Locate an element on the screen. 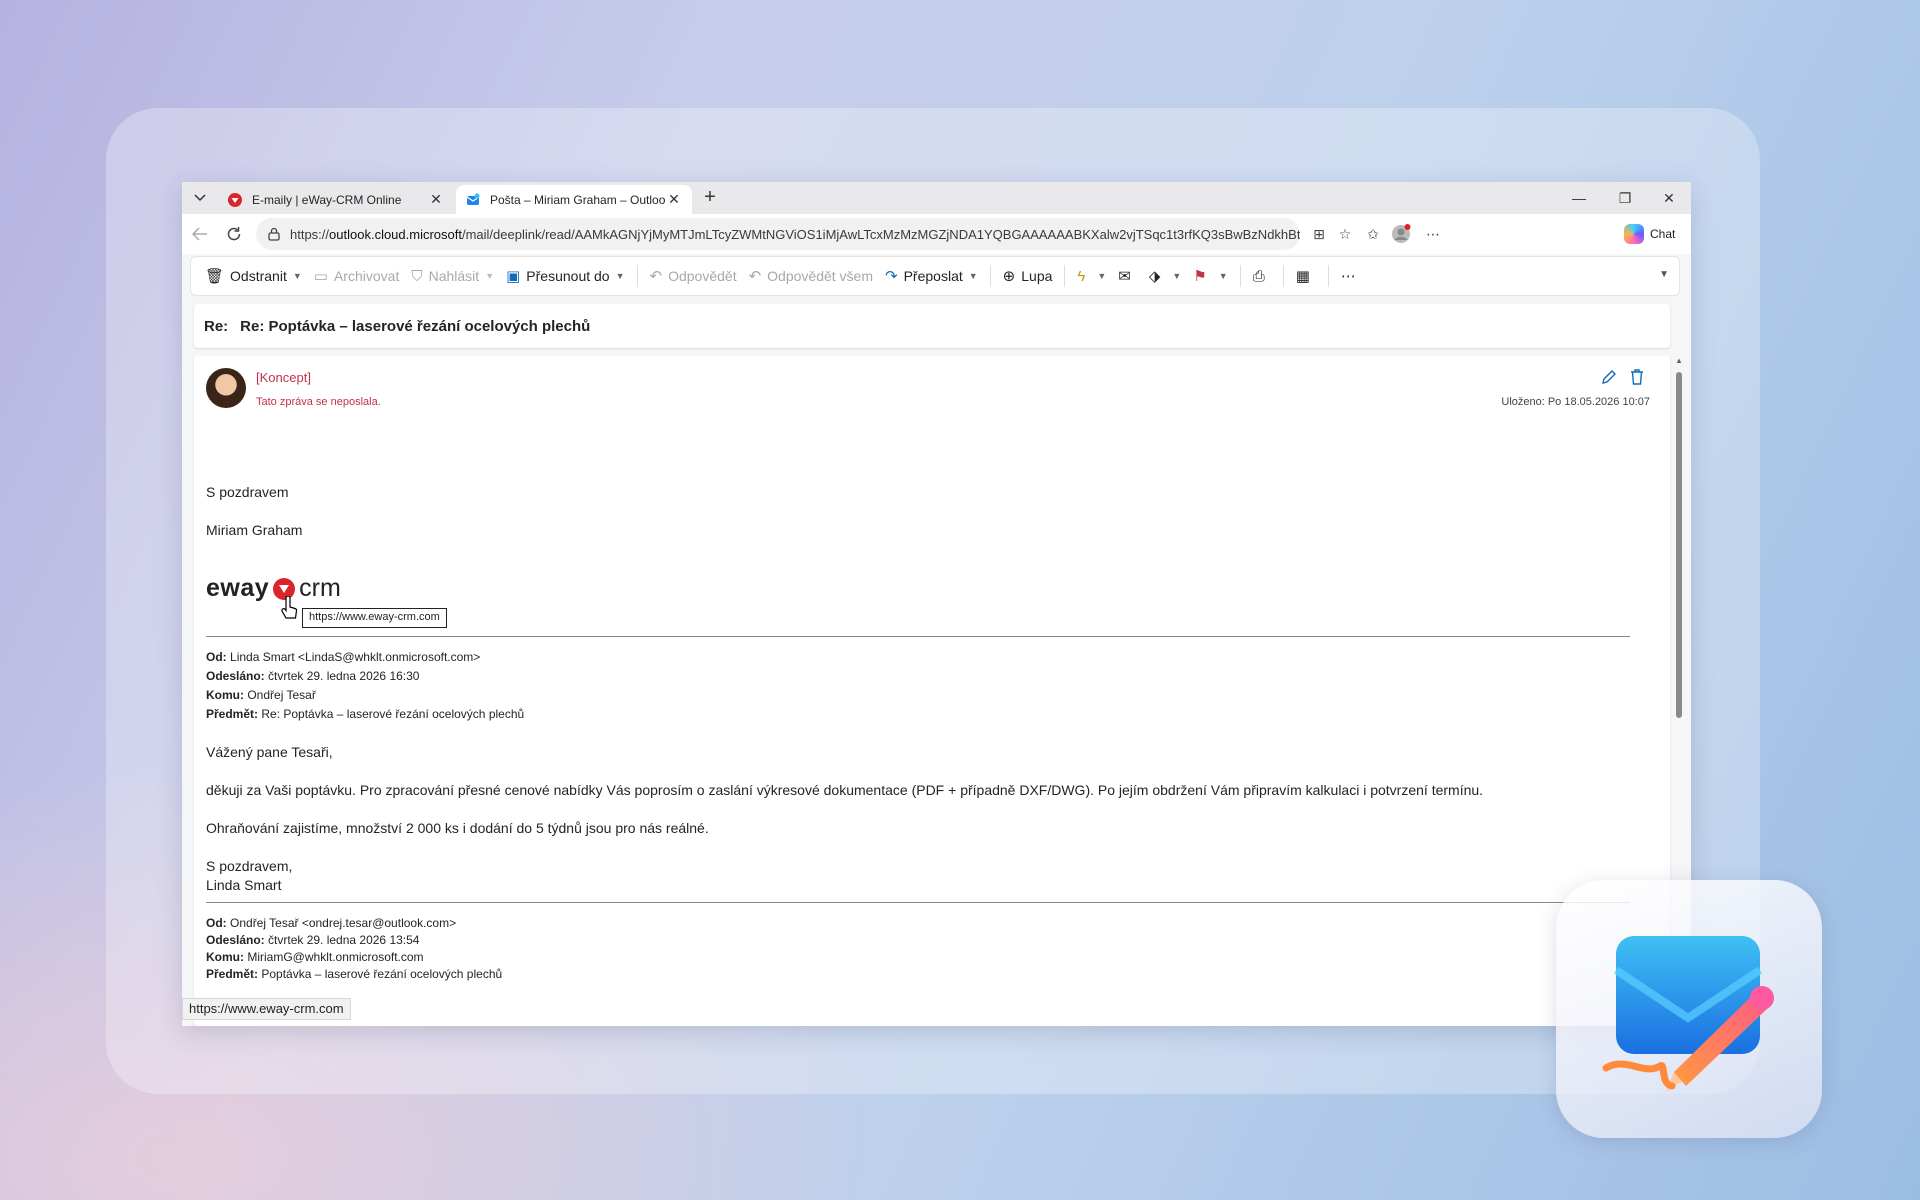 The height and width of the screenshot is (1200, 1920). mail-pencil-icon is located at coordinates (1688, 1014).